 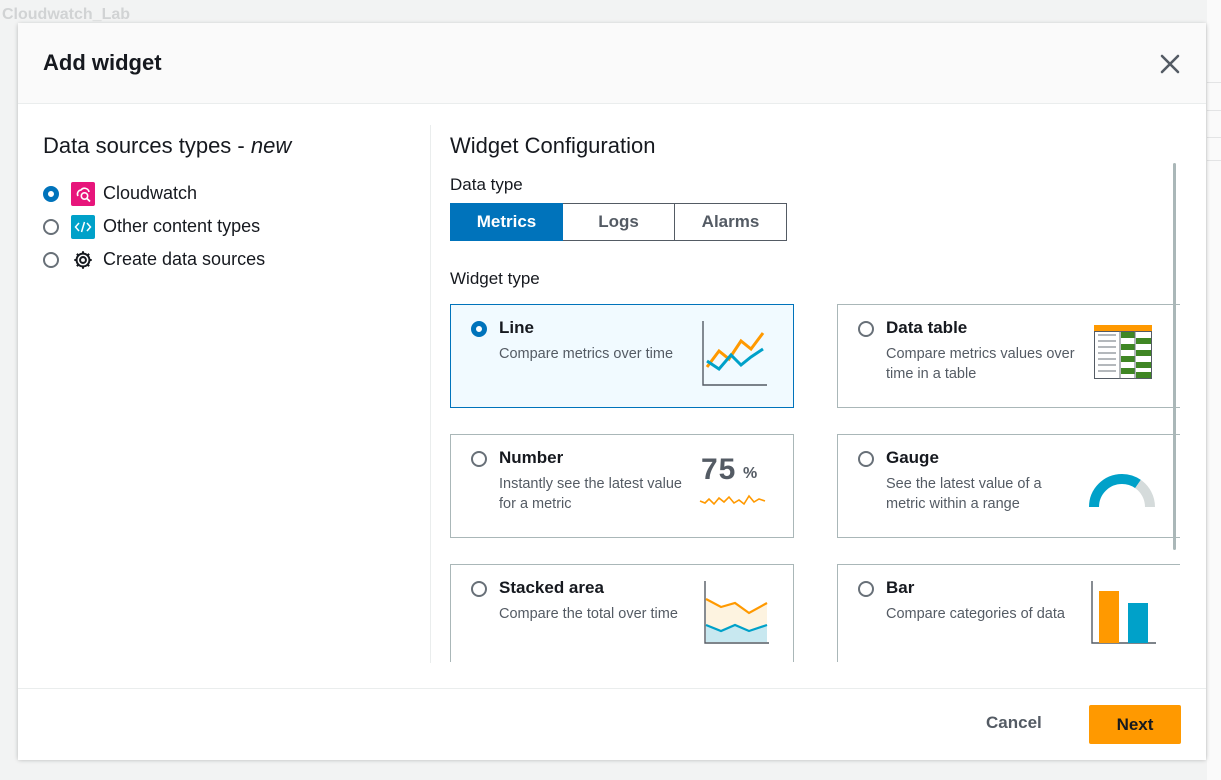 I want to click on close-icon, so click(x=1170, y=64).